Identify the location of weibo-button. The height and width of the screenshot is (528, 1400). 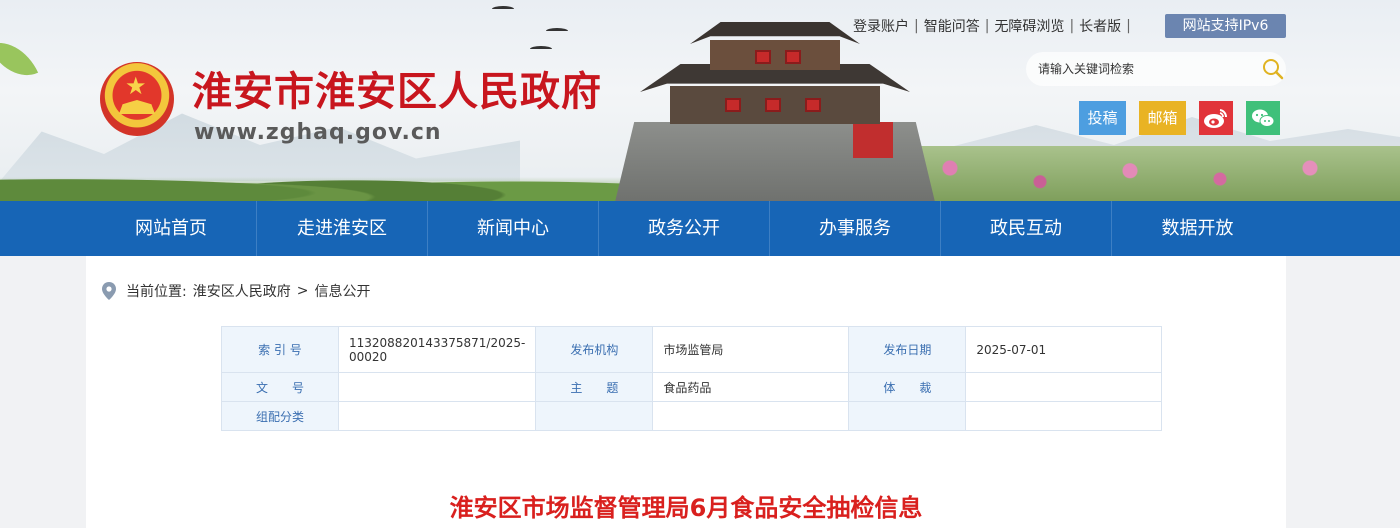
(1216, 118).